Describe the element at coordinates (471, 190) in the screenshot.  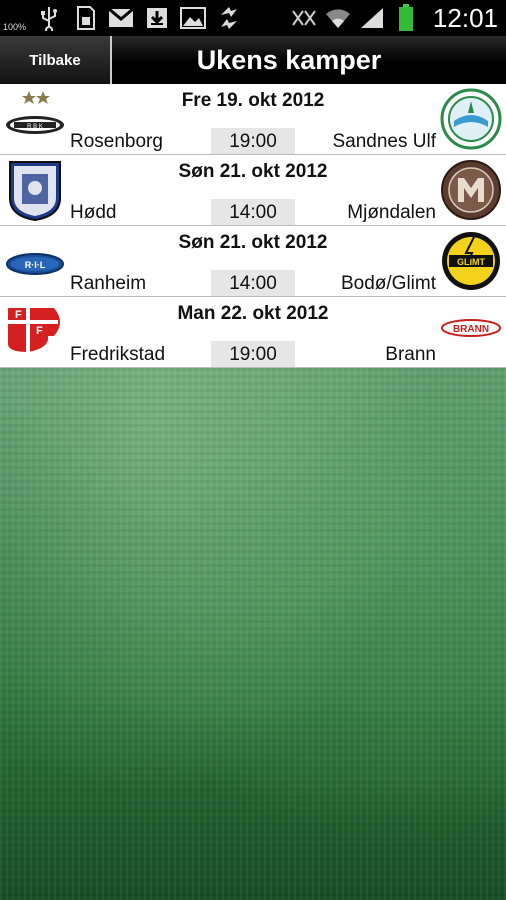
I see `mjondalen-logo` at that location.